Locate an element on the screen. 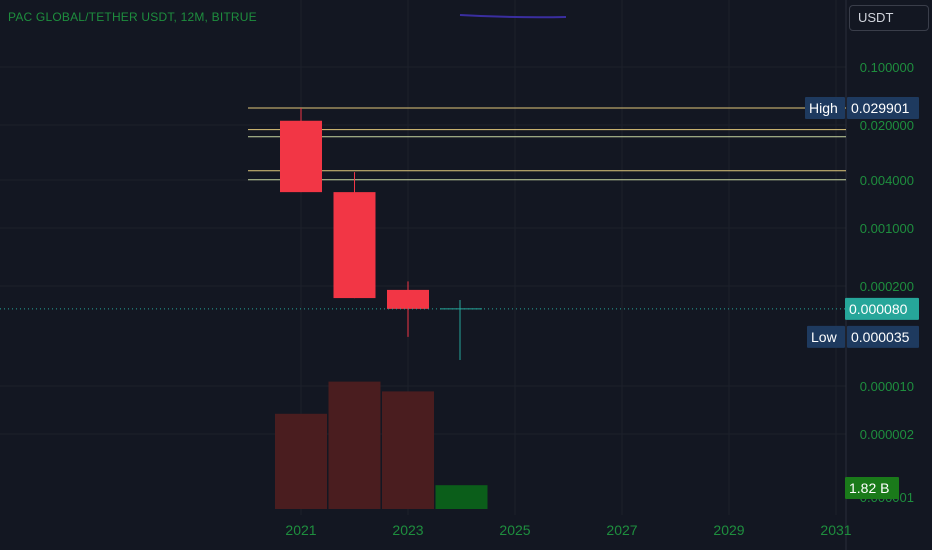  x-tick-label: 2025 is located at coordinates (514, 530).